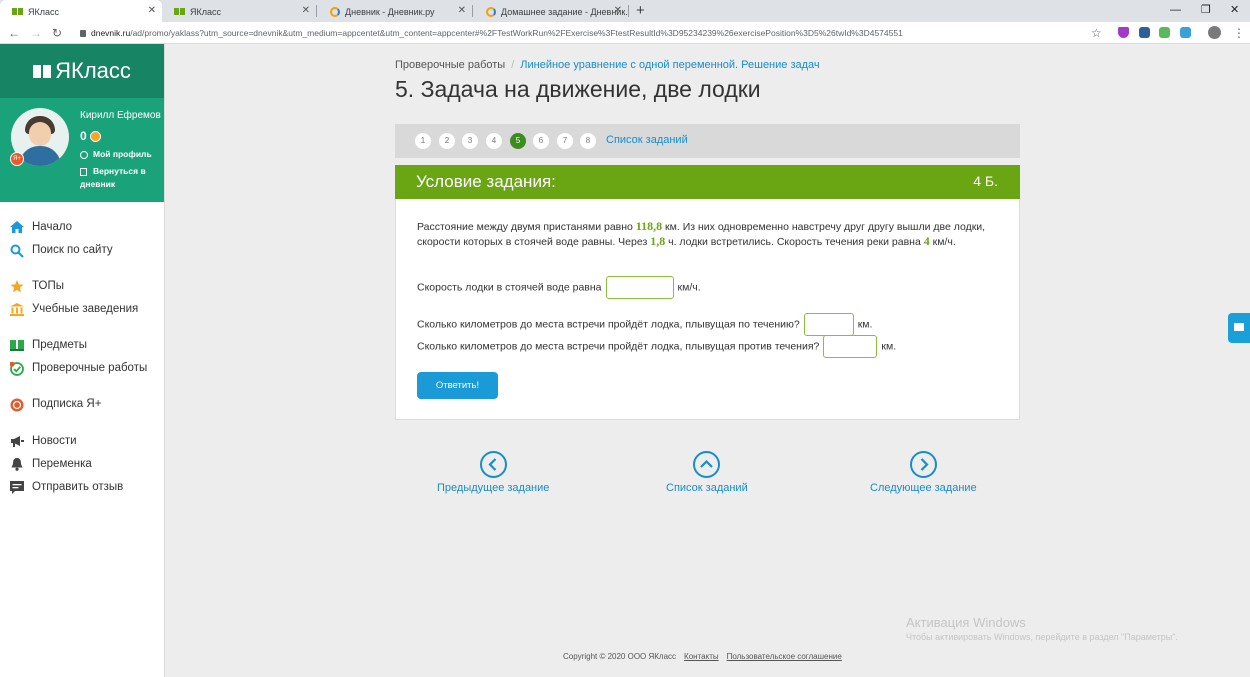  I want to click on page-button-6: 6, so click(541, 141).